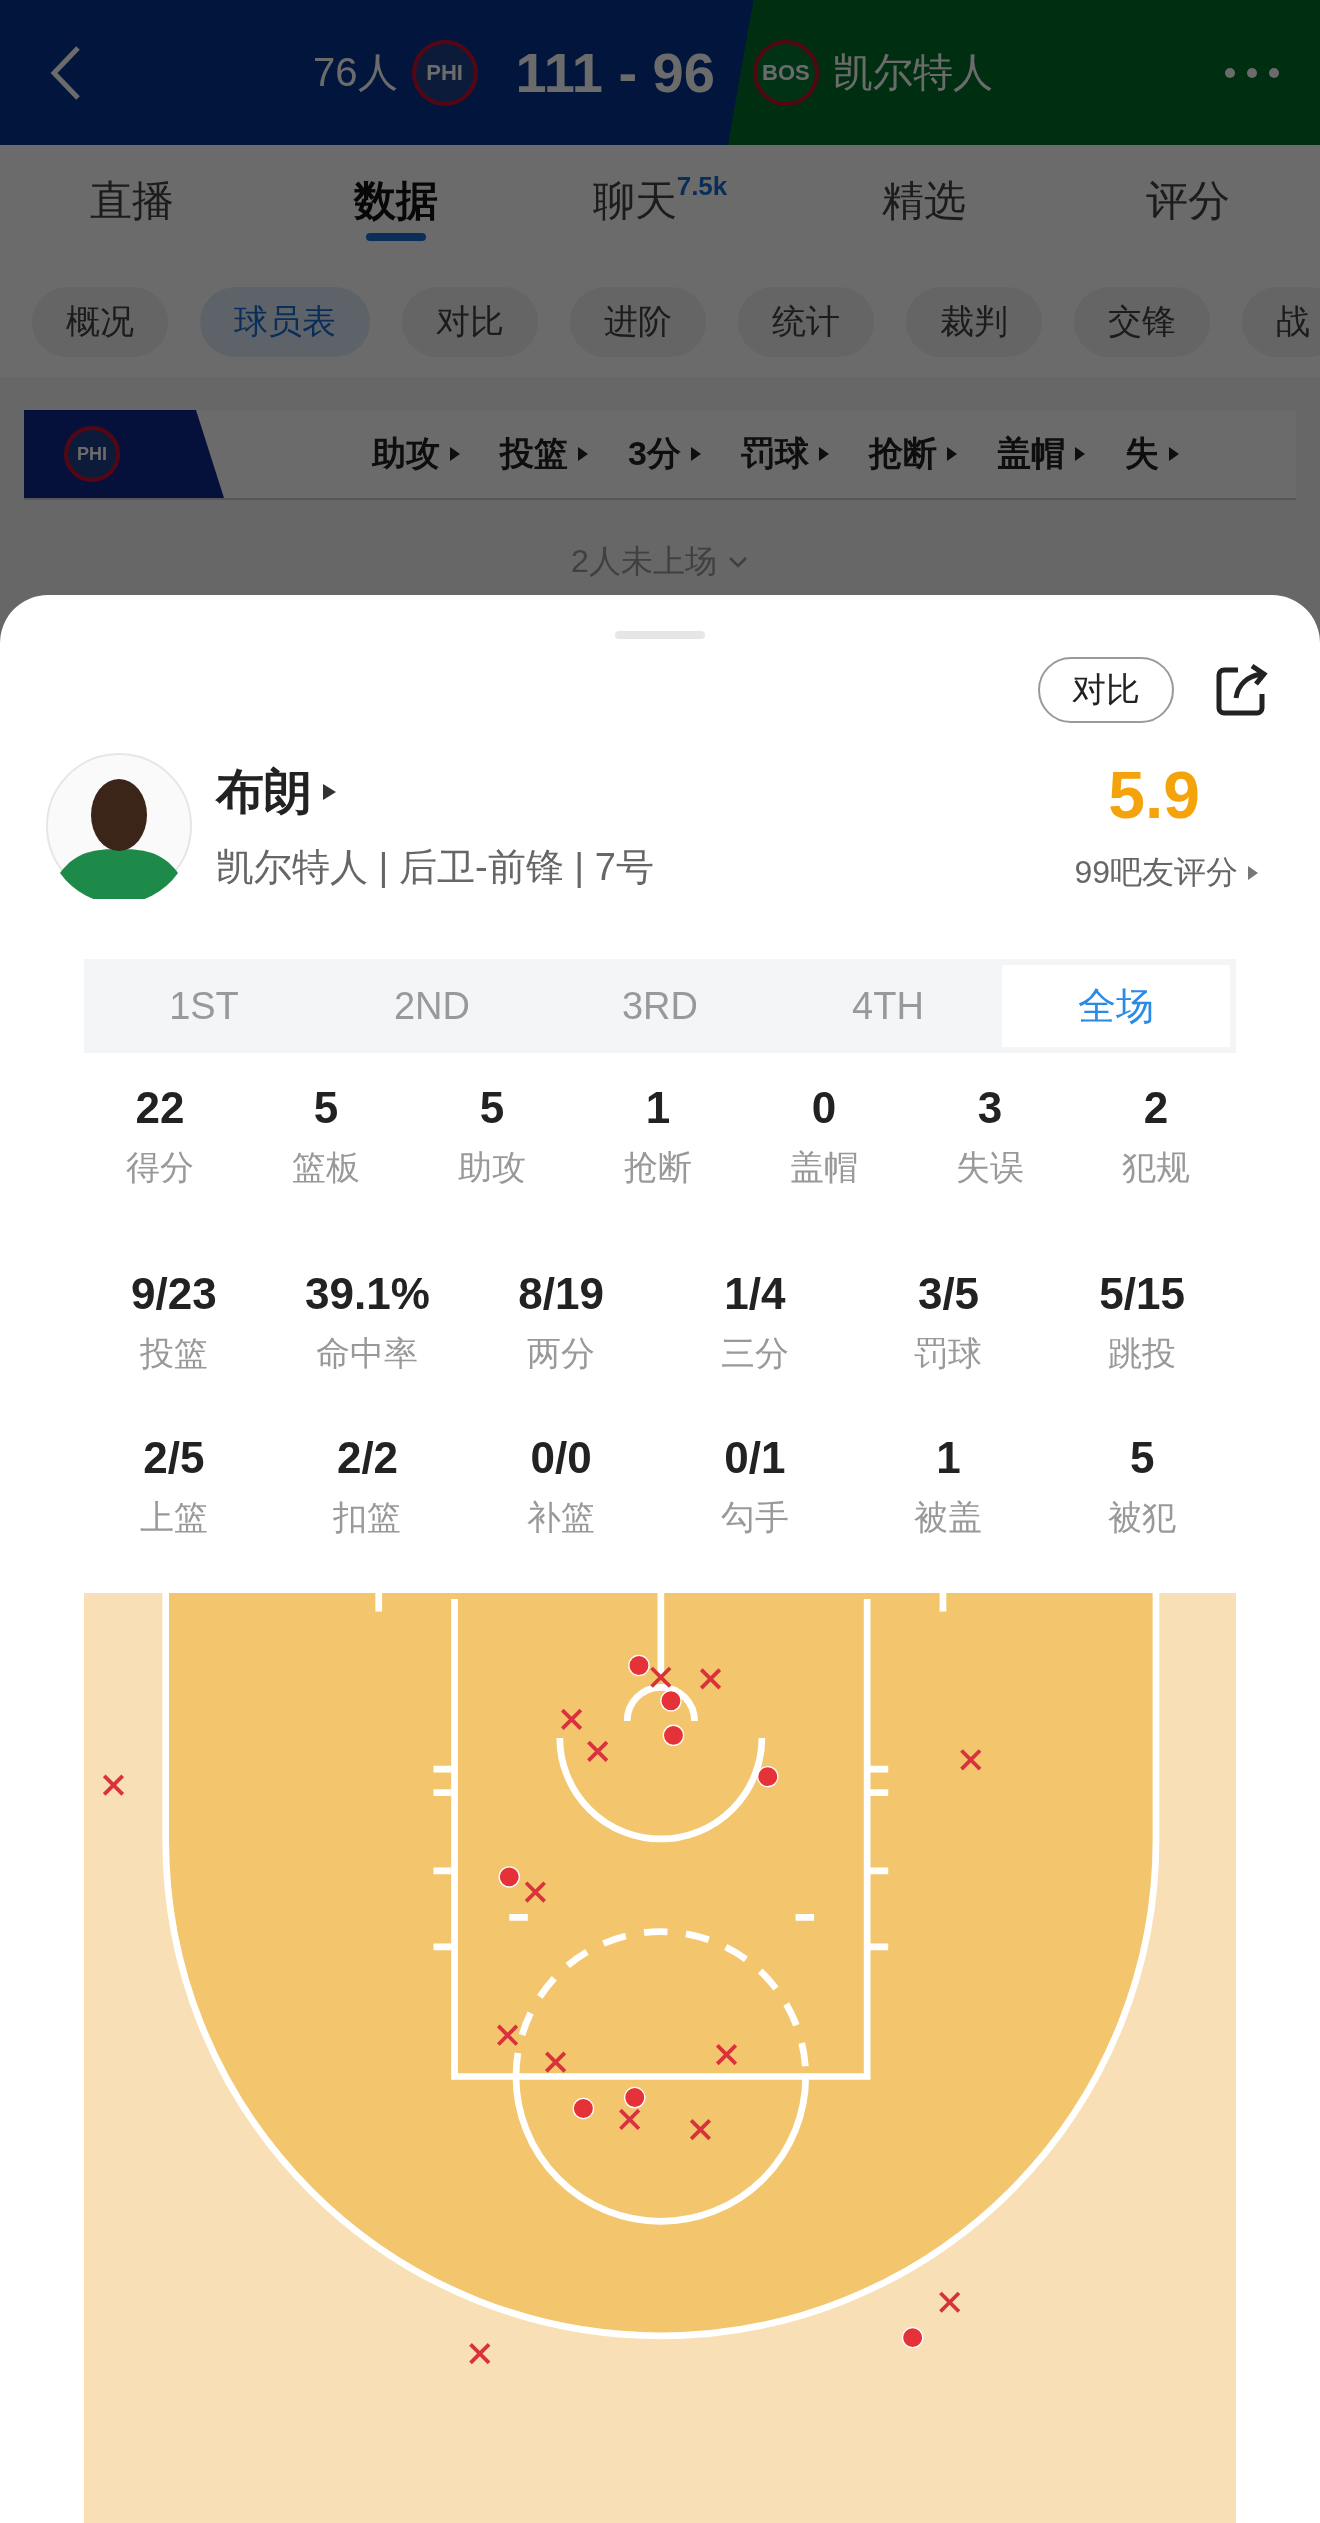 The image size is (1320, 2523). What do you see at coordinates (1041, 454) in the screenshot?
I see `column-header: 盖帽` at bounding box center [1041, 454].